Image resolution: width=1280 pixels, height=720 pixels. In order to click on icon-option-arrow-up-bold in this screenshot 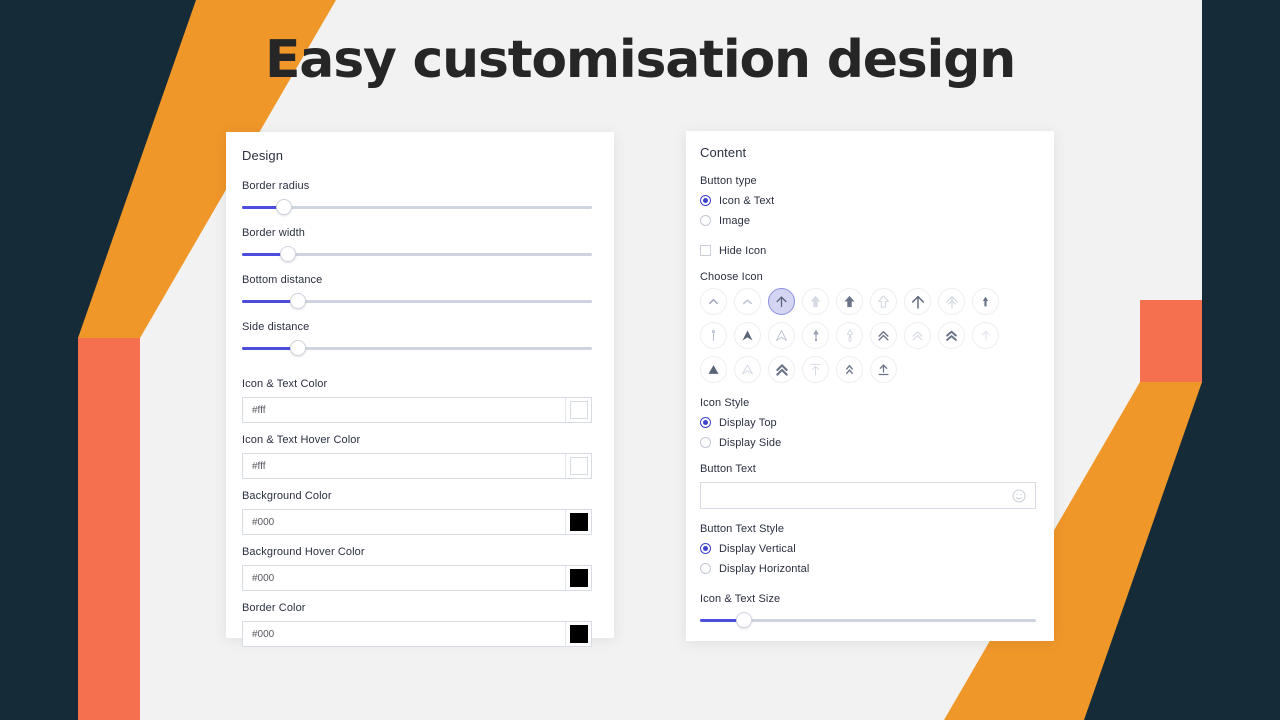, I will do `click(917, 301)`.